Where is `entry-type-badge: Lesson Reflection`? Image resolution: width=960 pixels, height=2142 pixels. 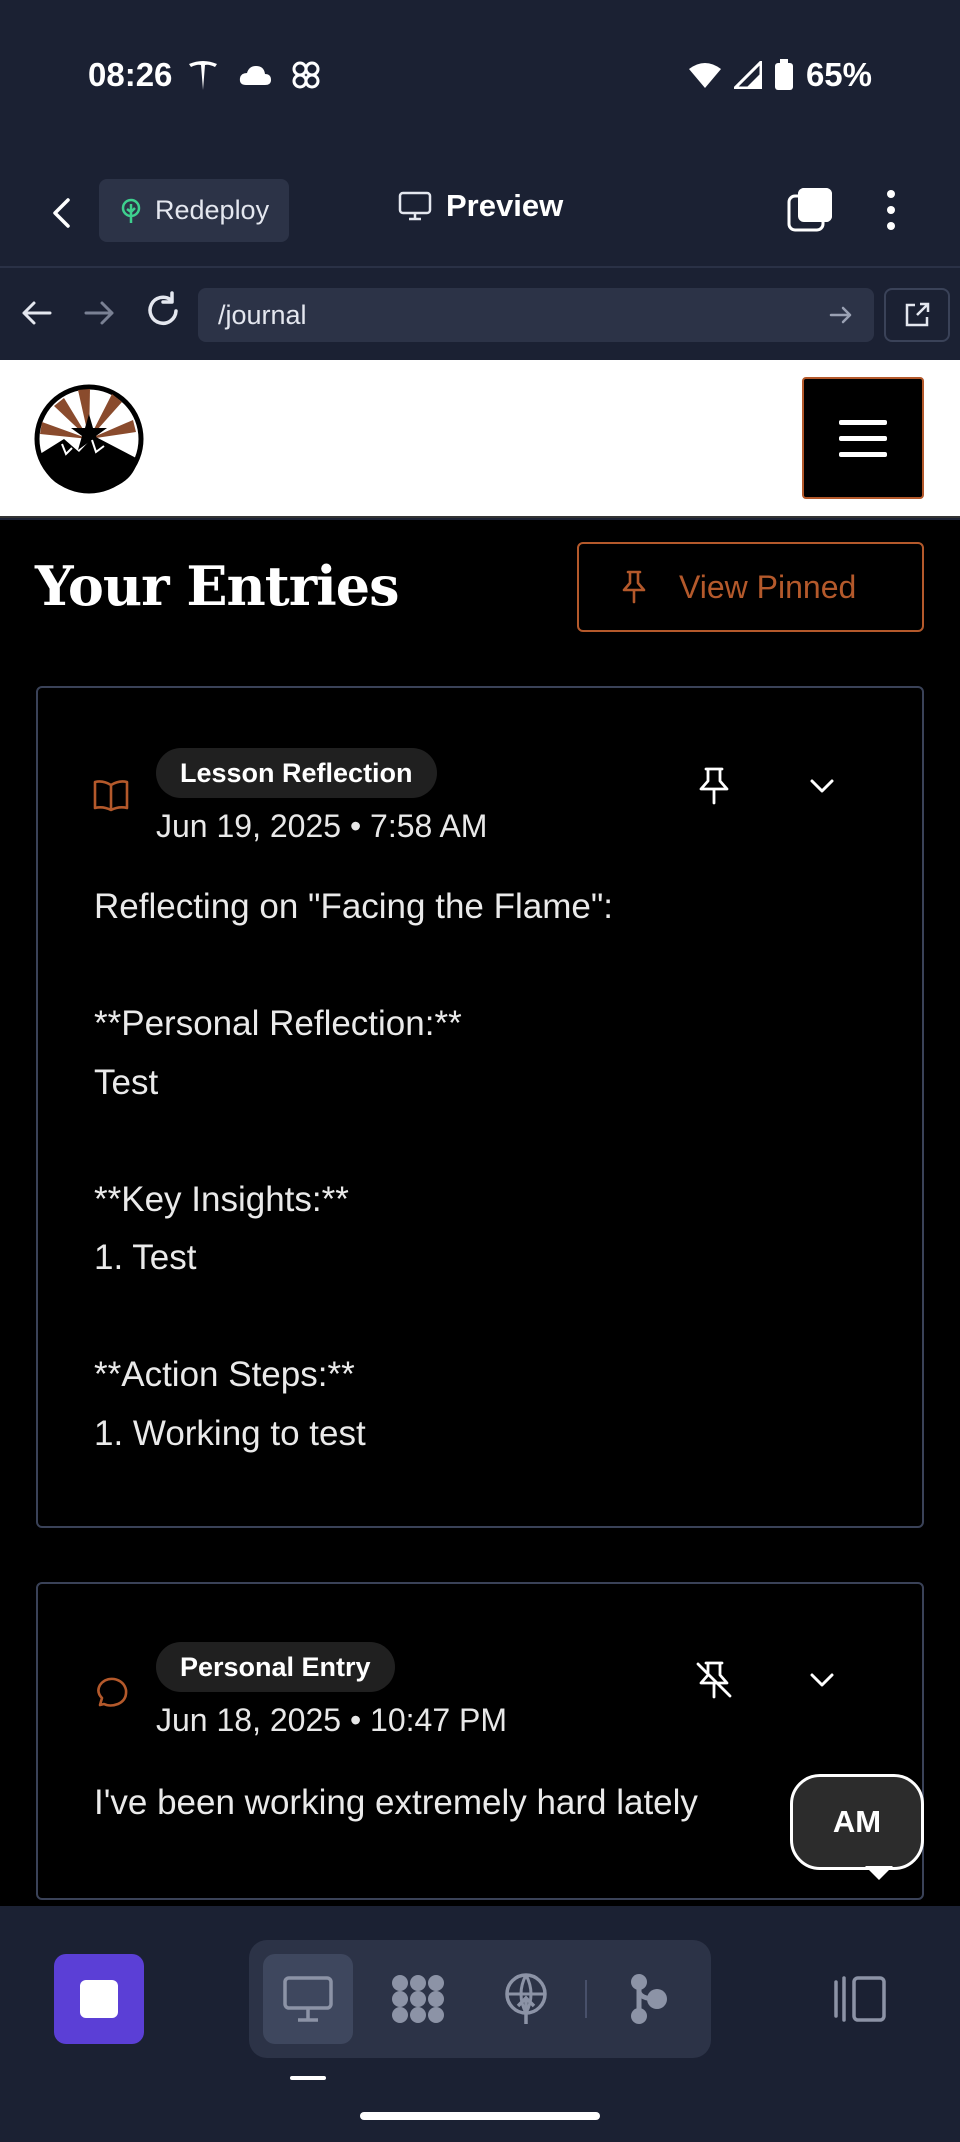 entry-type-badge: Lesson Reflection is located at coordinates (296, 773).